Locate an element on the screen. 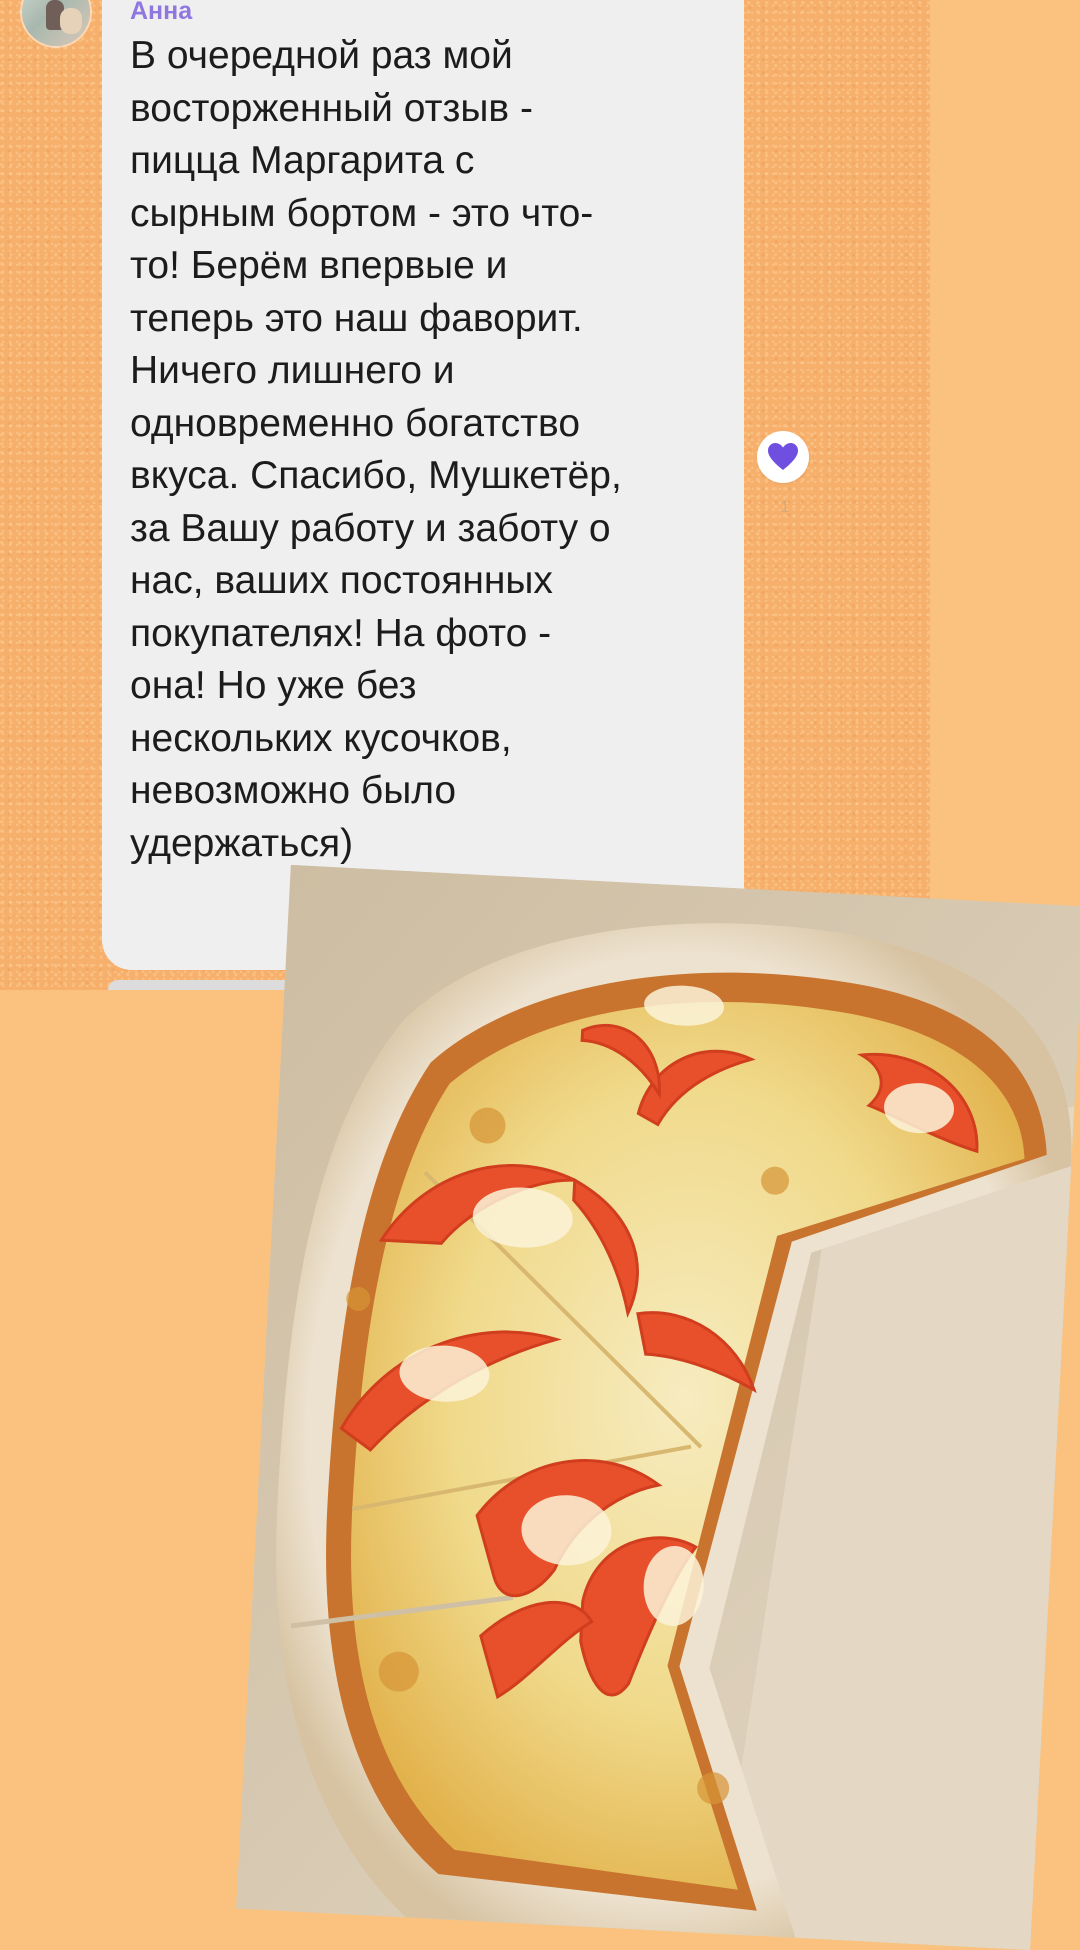 This screenshot has height=1950, width=1080. heart-icon is located at coordinates (783, 457).